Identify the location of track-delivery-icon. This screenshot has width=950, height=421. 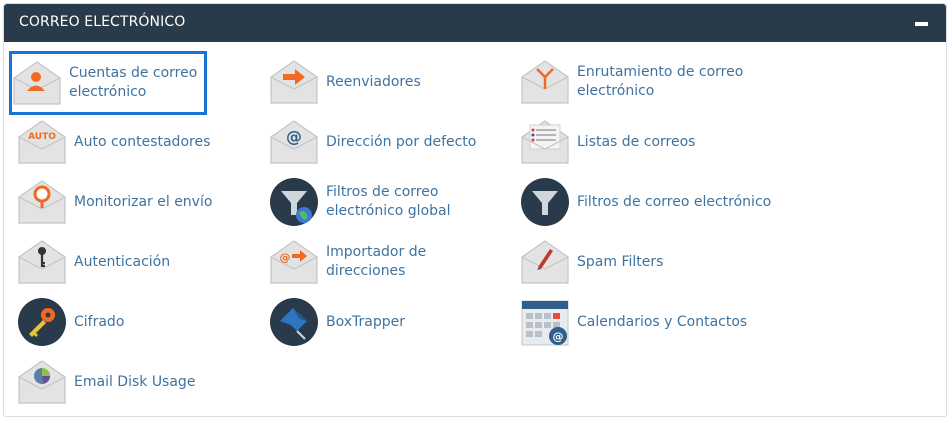
(42, 202).